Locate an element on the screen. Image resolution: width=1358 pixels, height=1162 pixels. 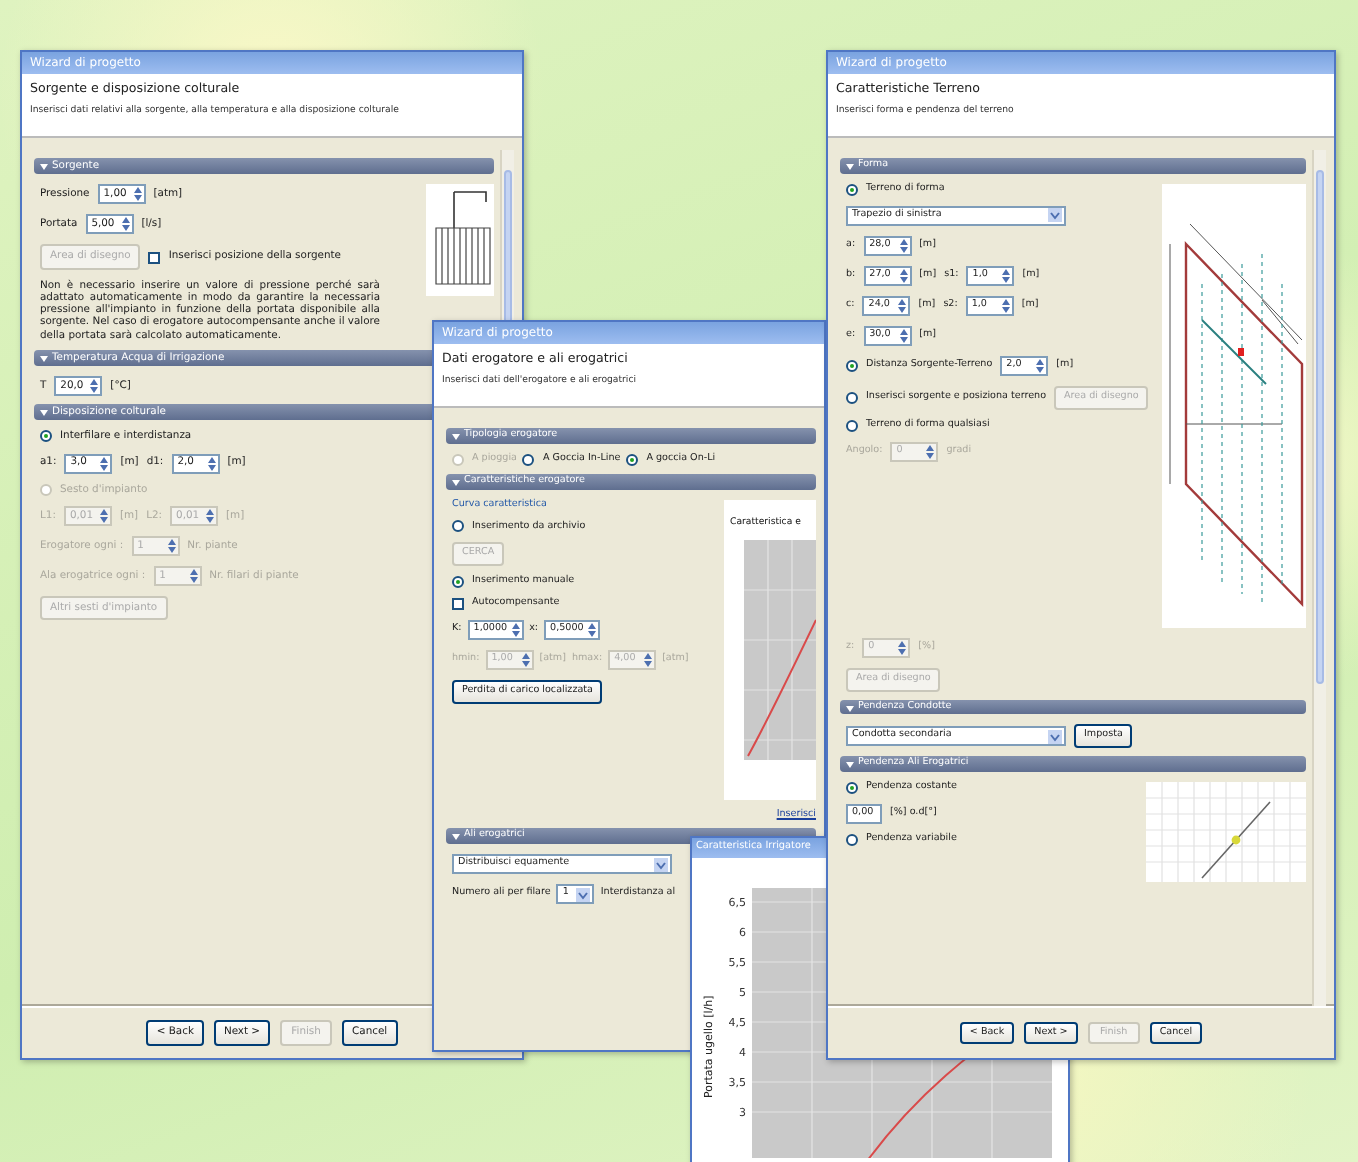
source-drawing is located at coordinates (460, 240).